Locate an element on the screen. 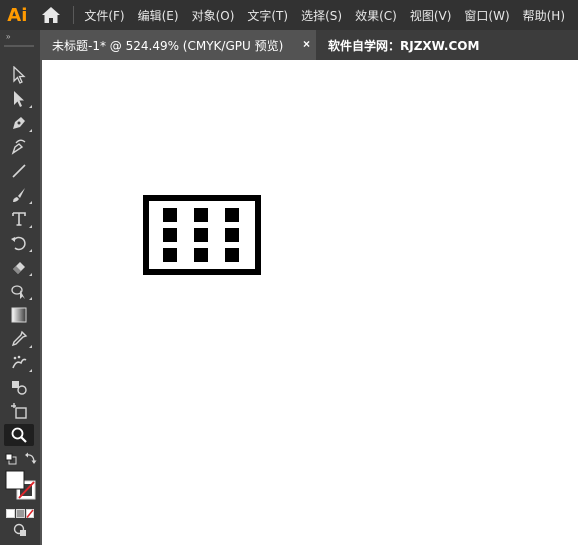  line-segment-tool is located at coordinates (19, 171).